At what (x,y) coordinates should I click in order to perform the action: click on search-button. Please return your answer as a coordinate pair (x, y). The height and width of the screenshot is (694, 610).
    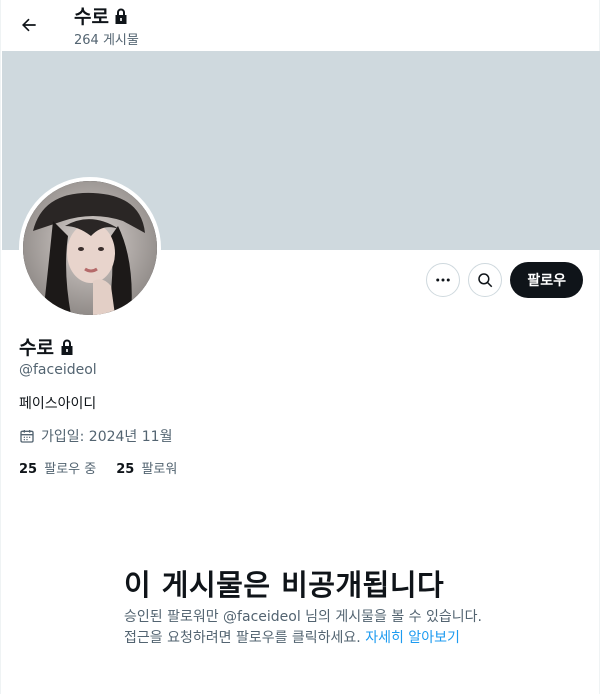
    Looking at the image, I should click on (485, 280).